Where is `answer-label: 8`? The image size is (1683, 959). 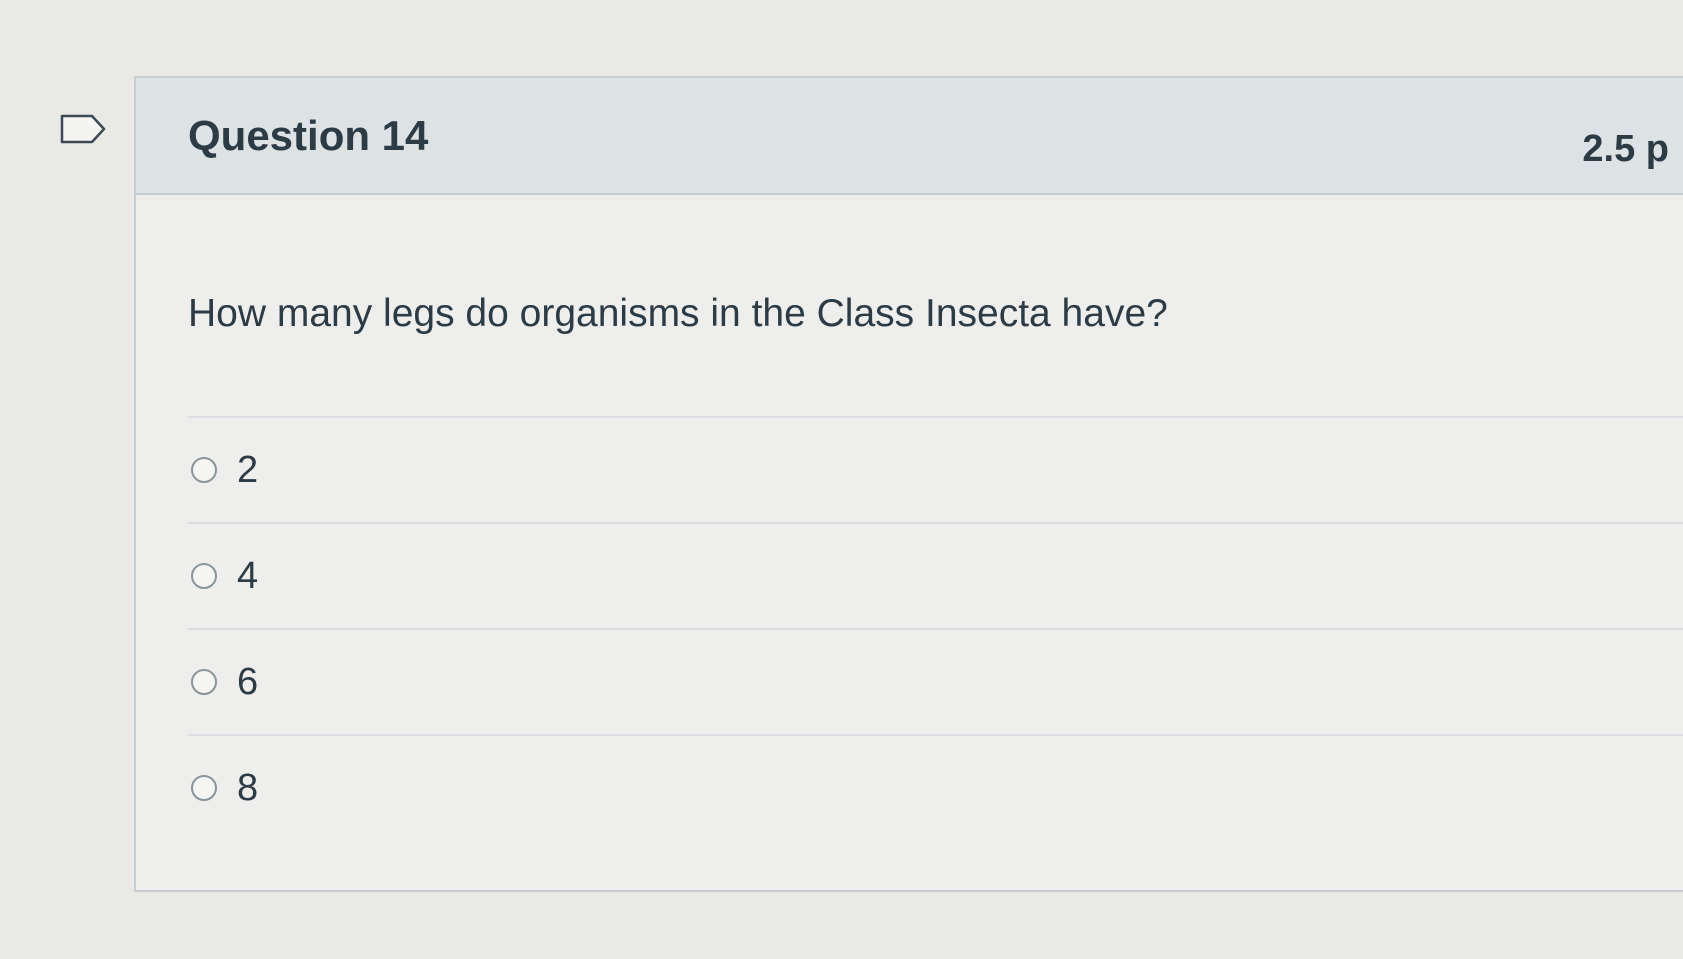
answer-label: 8 is located at coordinates (247, 788).